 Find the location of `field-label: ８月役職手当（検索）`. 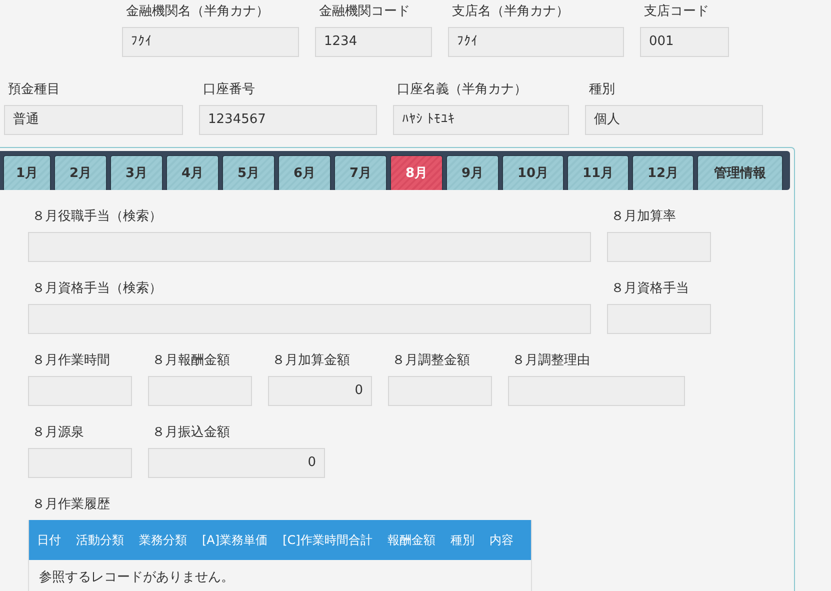

field-label: ８月役職手当（検索） is located at coordinates (97, 217).